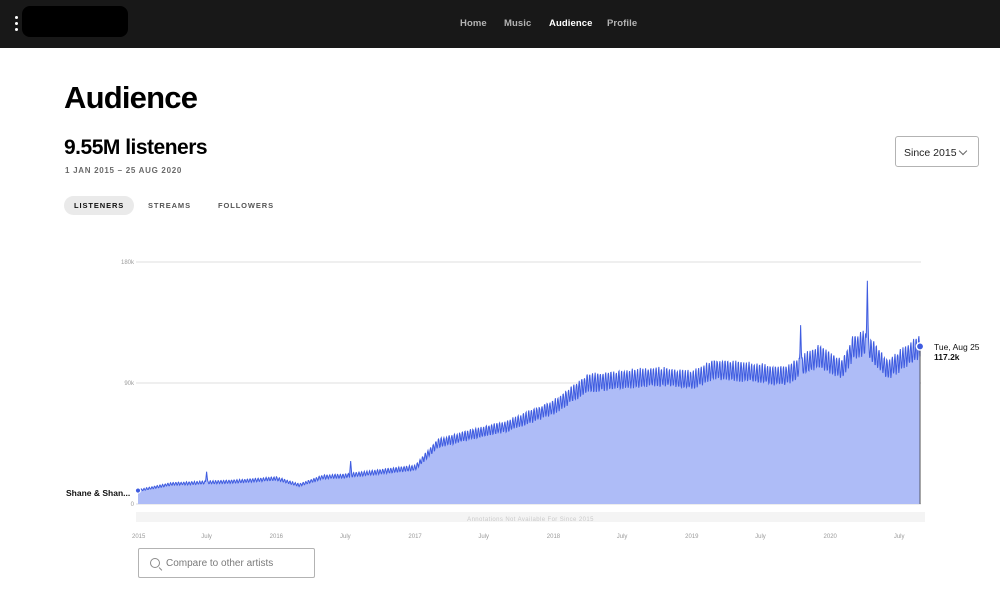 The image size is (1000, 609). I want to click on compare-input, so click(238, 563).